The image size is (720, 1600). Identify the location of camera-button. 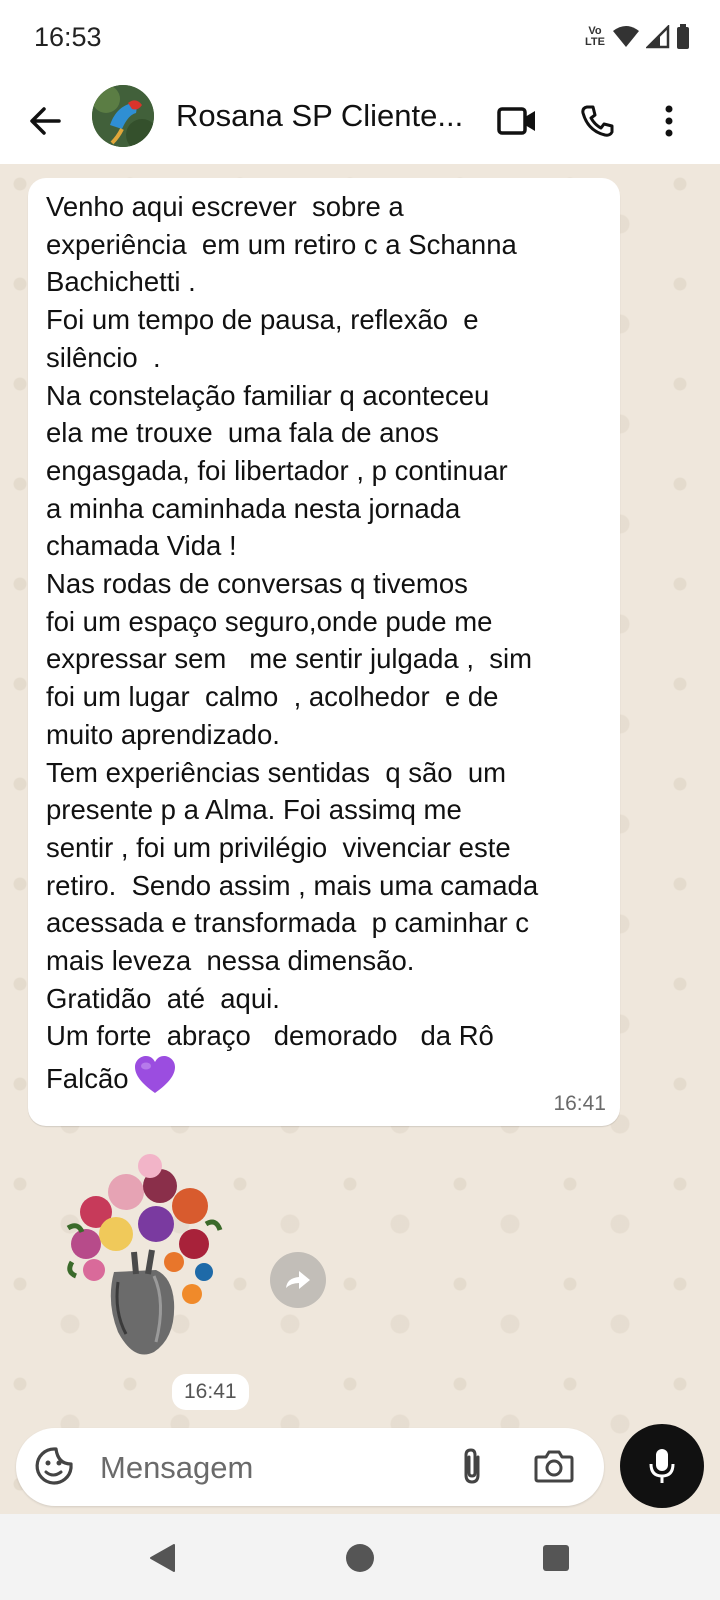
(554, 1466).